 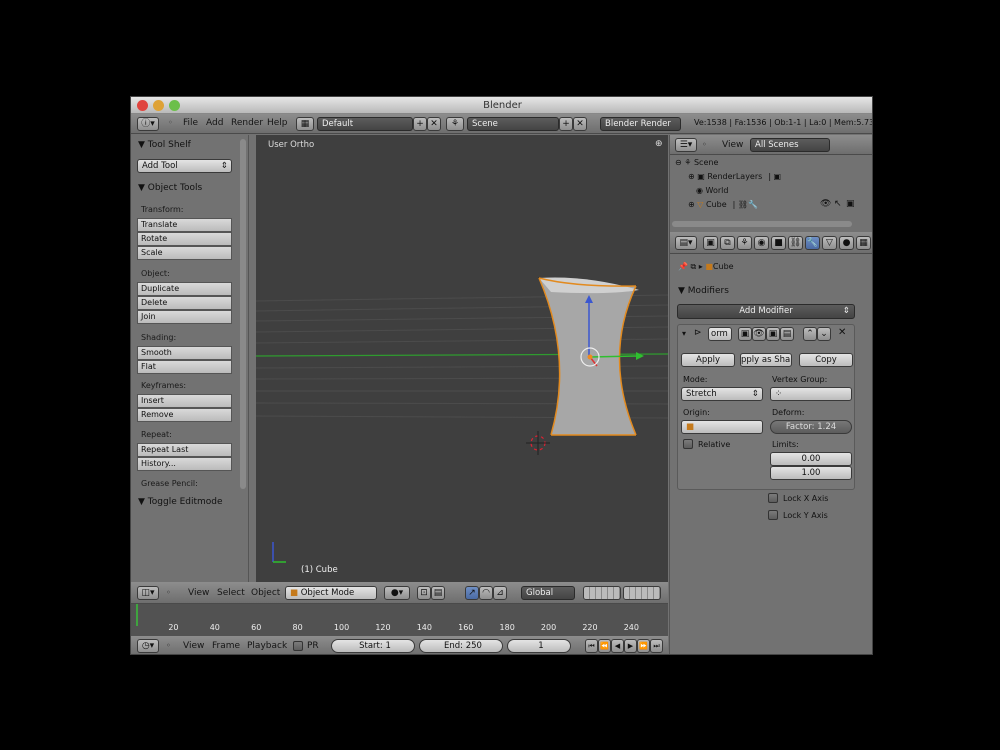 What do you see at coordinates (243, 314) in the screenshot?
I see `tool-shelf-scrollbar` at bounding box center [243, 314].